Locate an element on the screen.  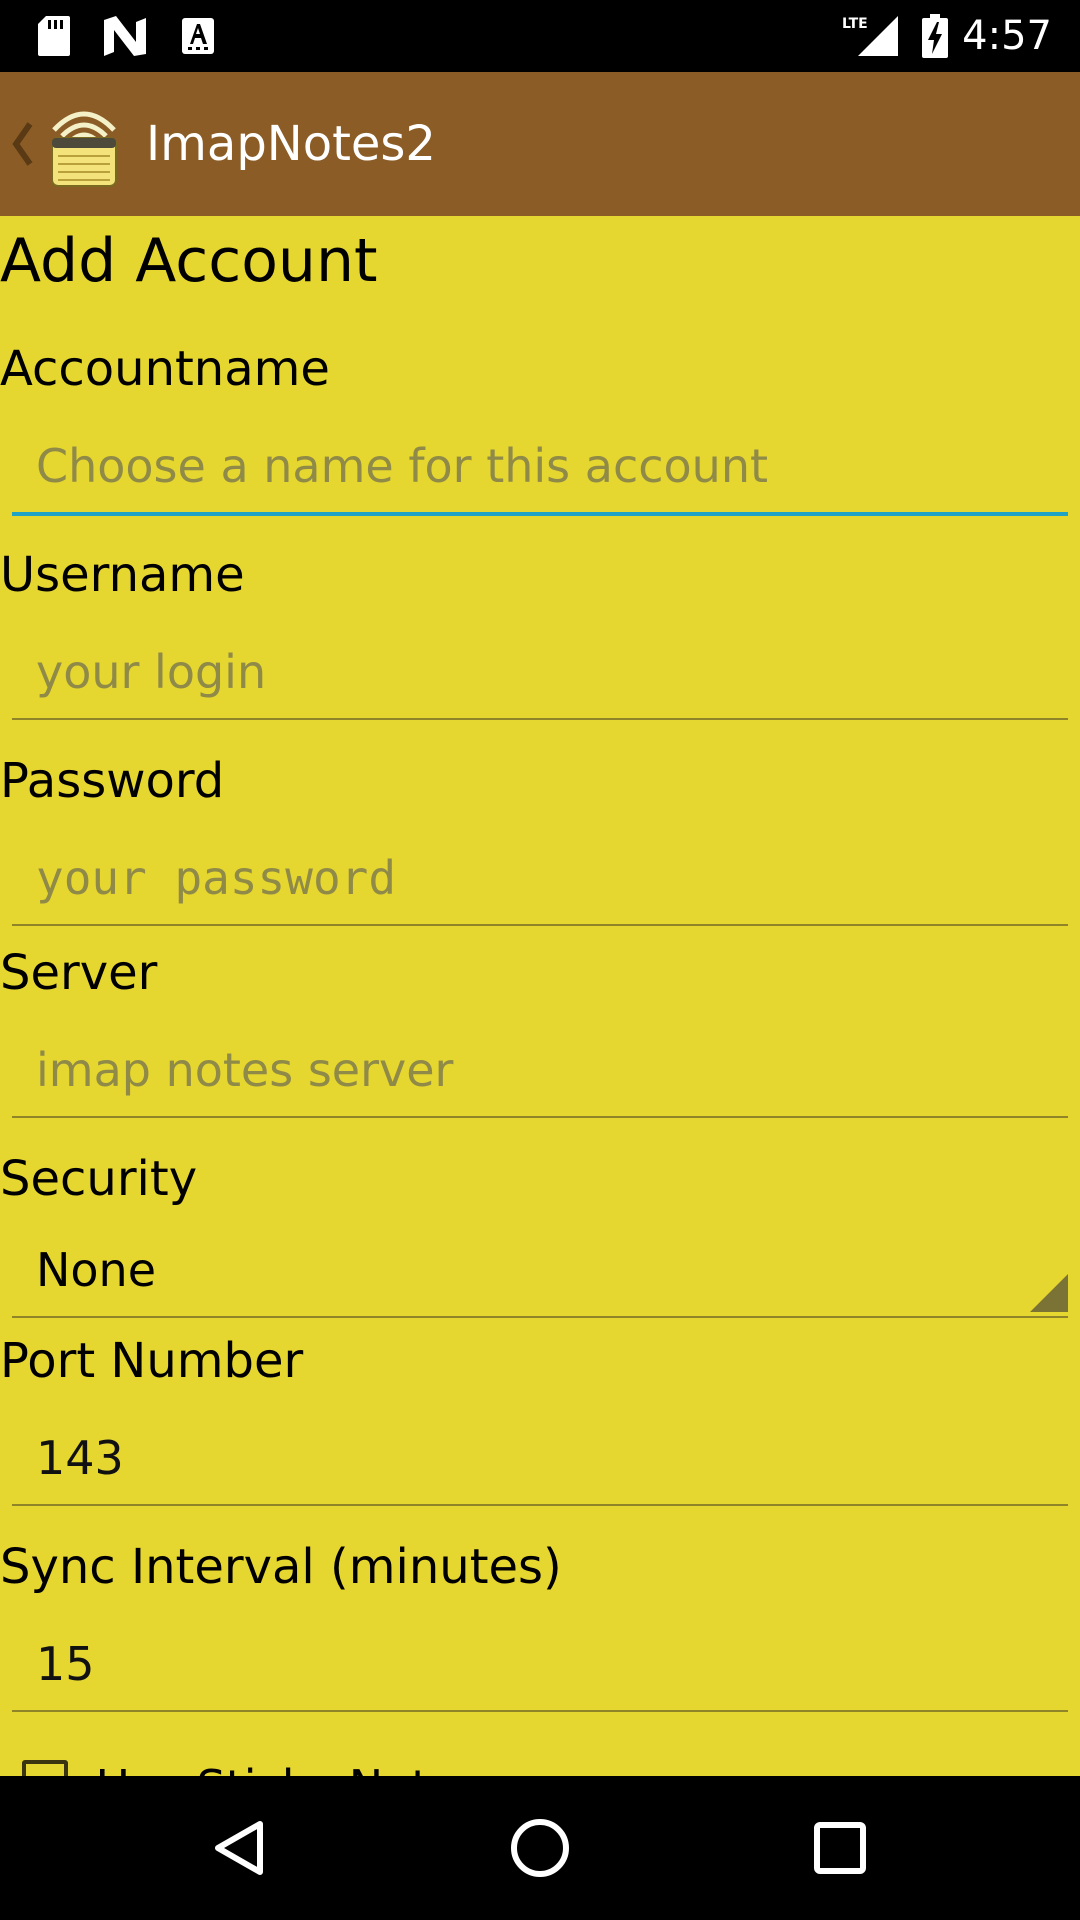
back-triangle-icon is located at coordinates (239, 1848).